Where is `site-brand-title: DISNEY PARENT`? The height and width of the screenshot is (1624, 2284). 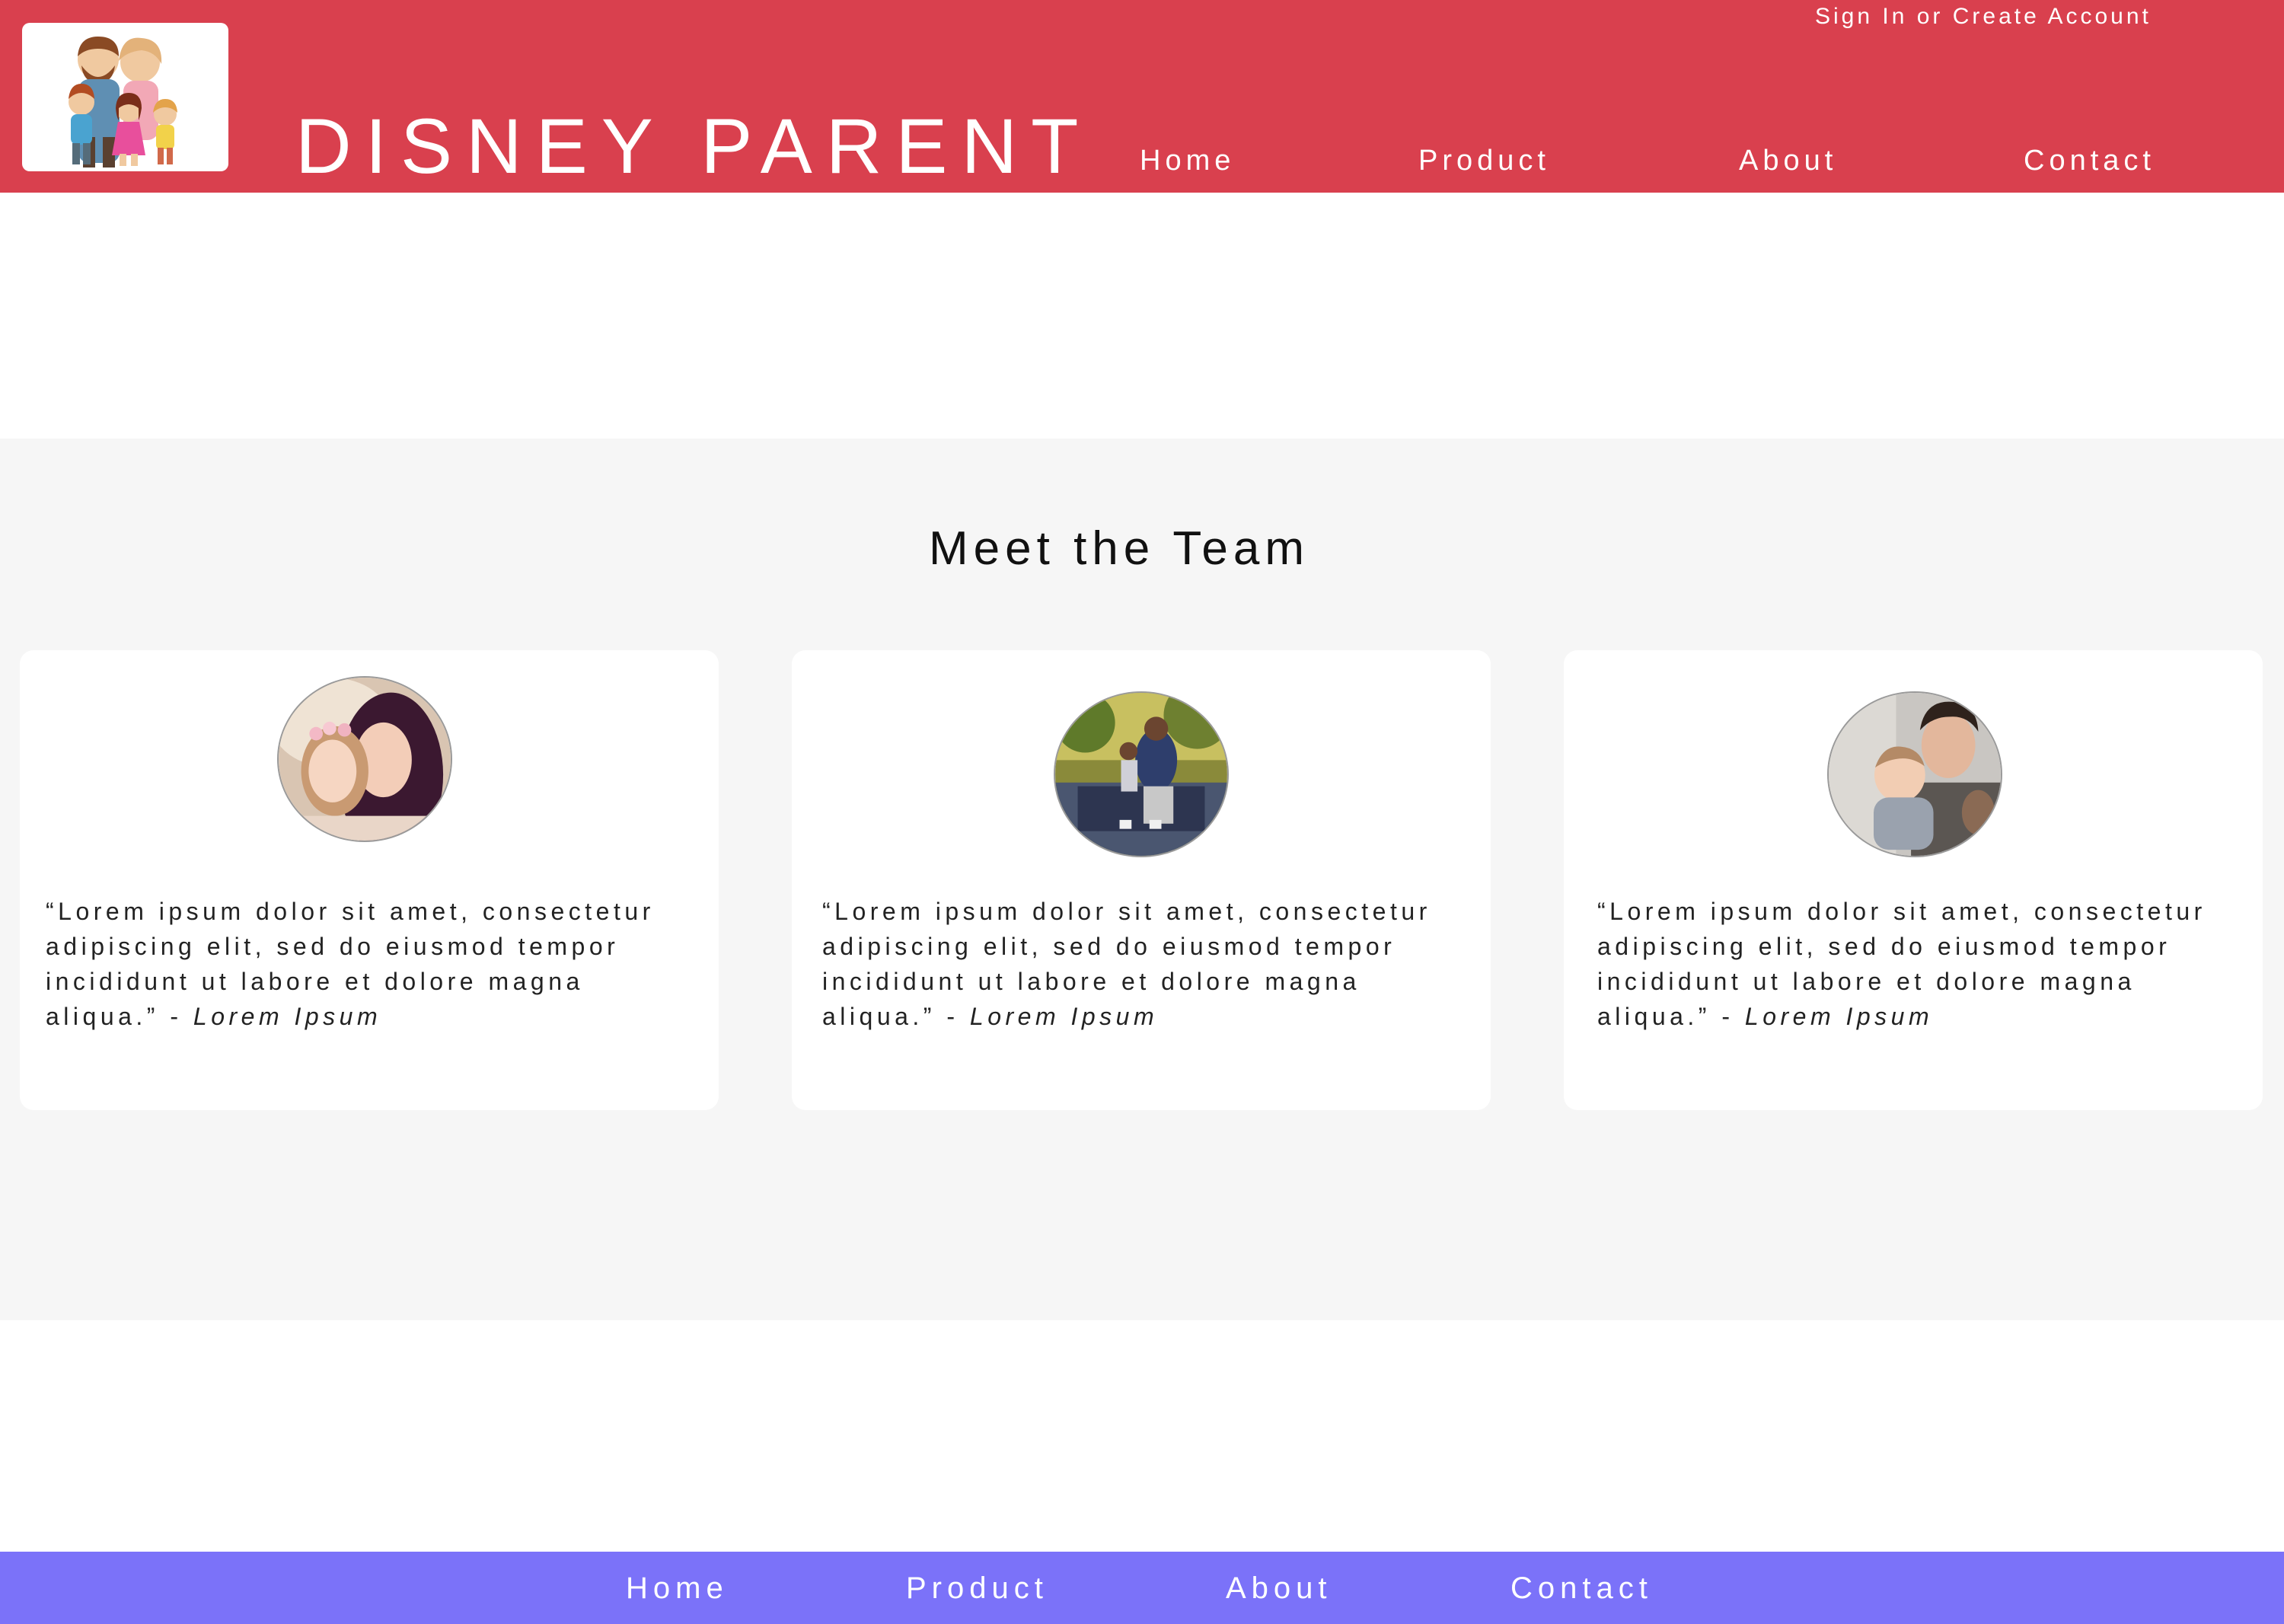 site-brand-title: DISNEY PARENT is located at coordinates (694, 147).